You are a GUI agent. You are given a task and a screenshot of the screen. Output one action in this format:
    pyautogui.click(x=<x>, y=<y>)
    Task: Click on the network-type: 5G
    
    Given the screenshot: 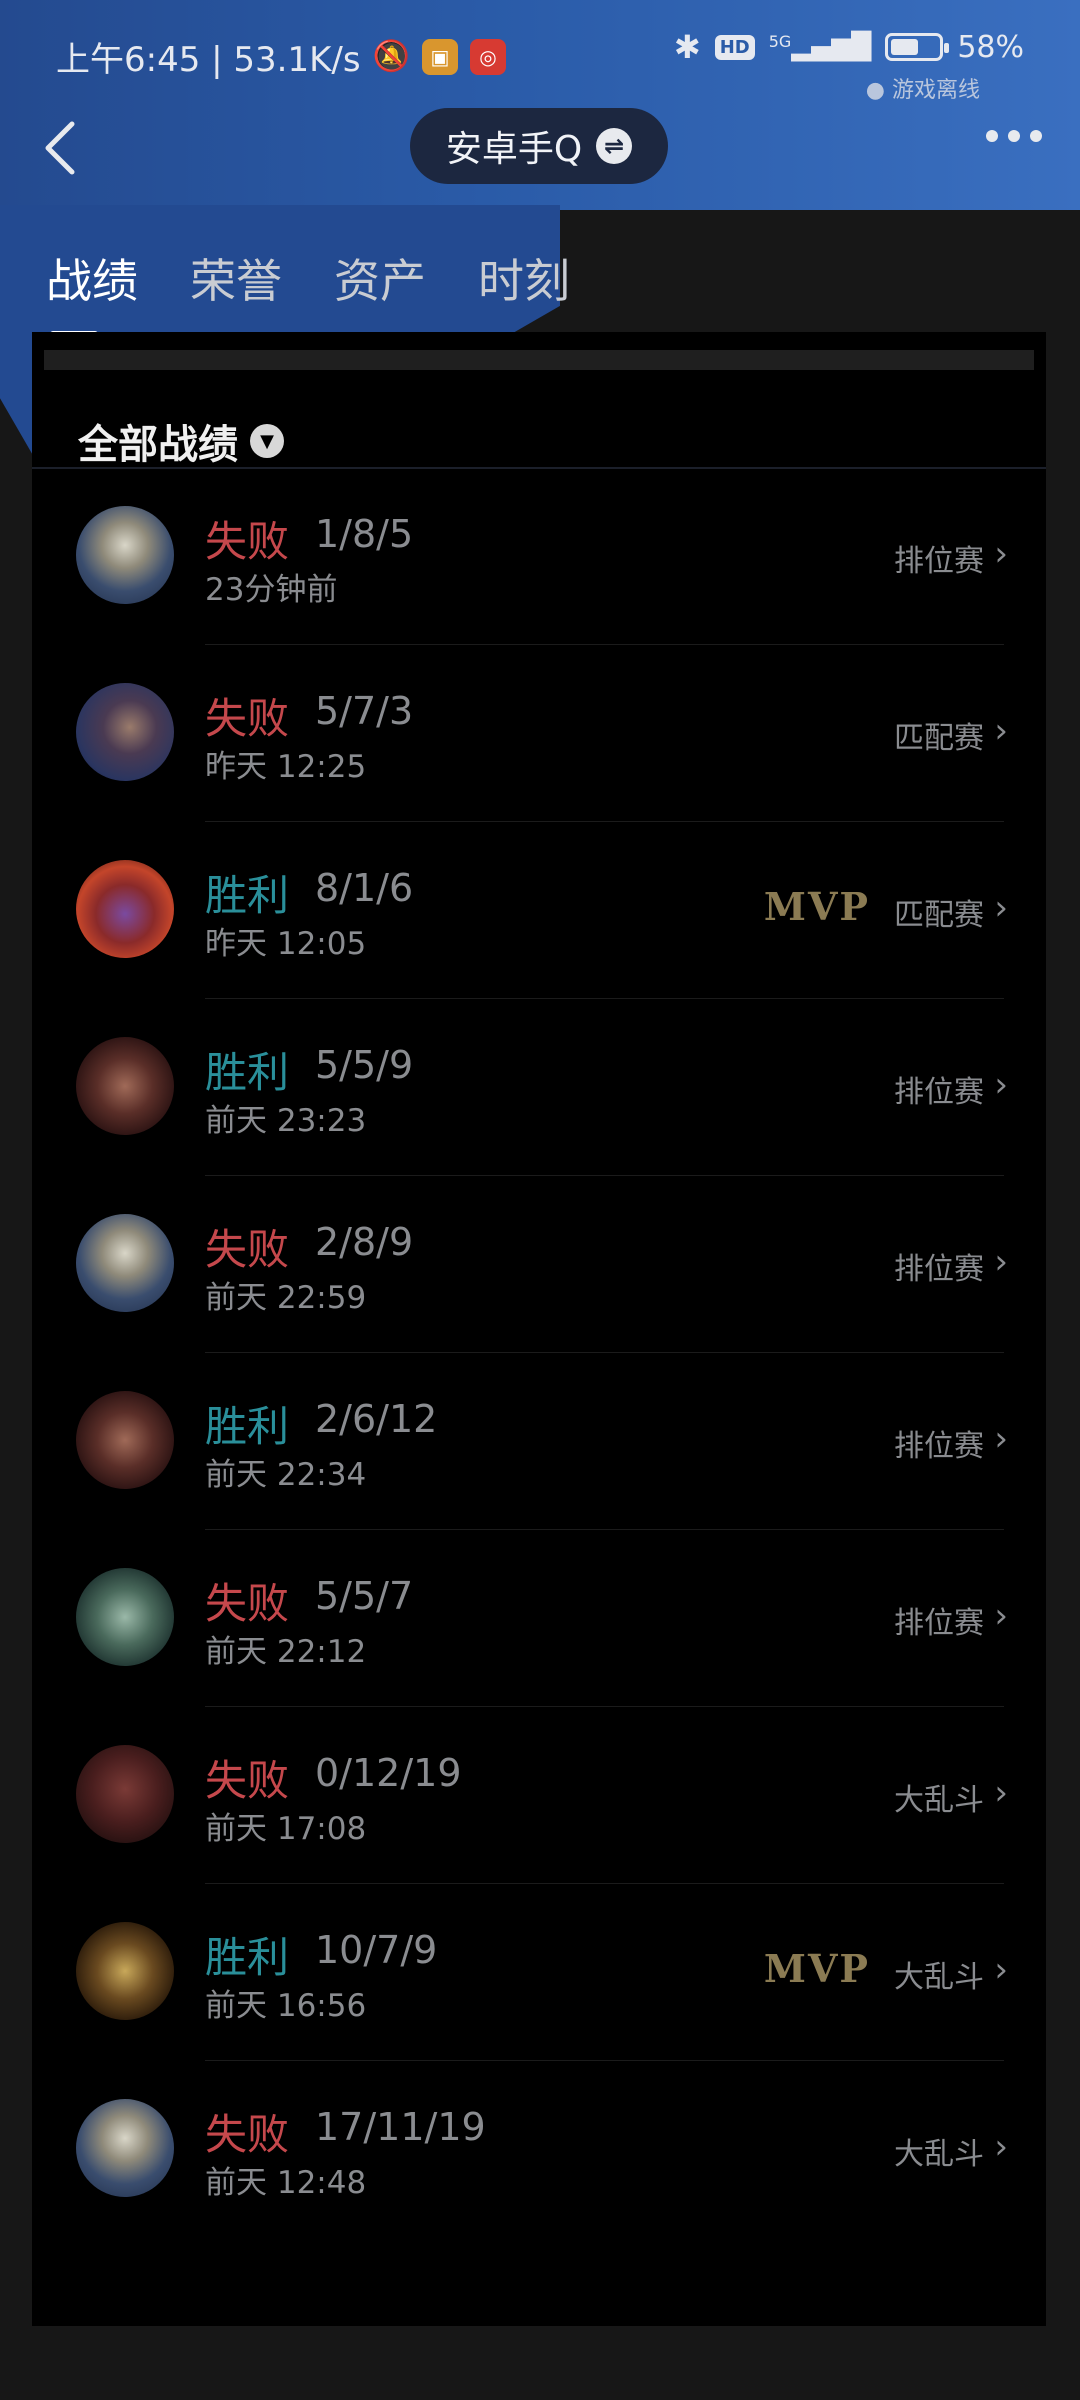 What is the action you would take?
    pyautogui.click(x=780, y=41)
    